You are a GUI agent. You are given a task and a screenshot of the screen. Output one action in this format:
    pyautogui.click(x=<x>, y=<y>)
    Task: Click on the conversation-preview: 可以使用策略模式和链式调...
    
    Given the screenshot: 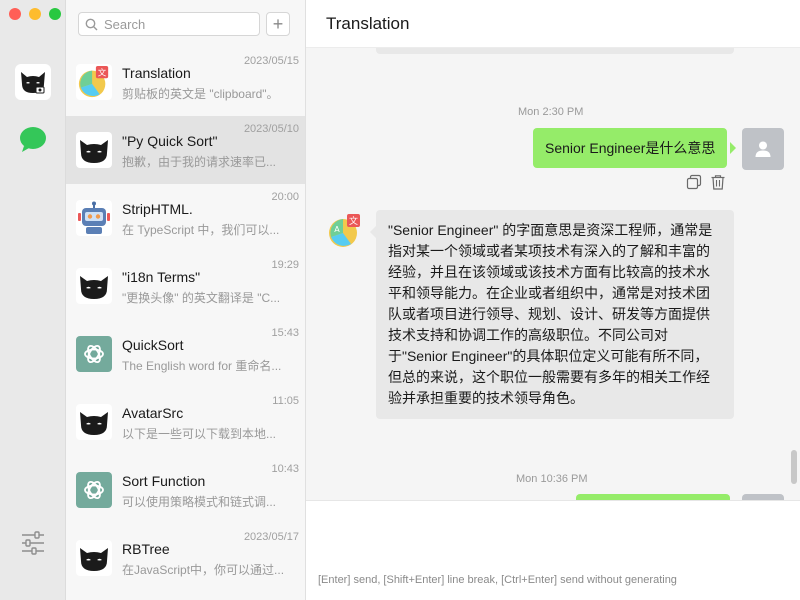 What is the action you would take?
    pyautogui.click(x=199, y=502)
    